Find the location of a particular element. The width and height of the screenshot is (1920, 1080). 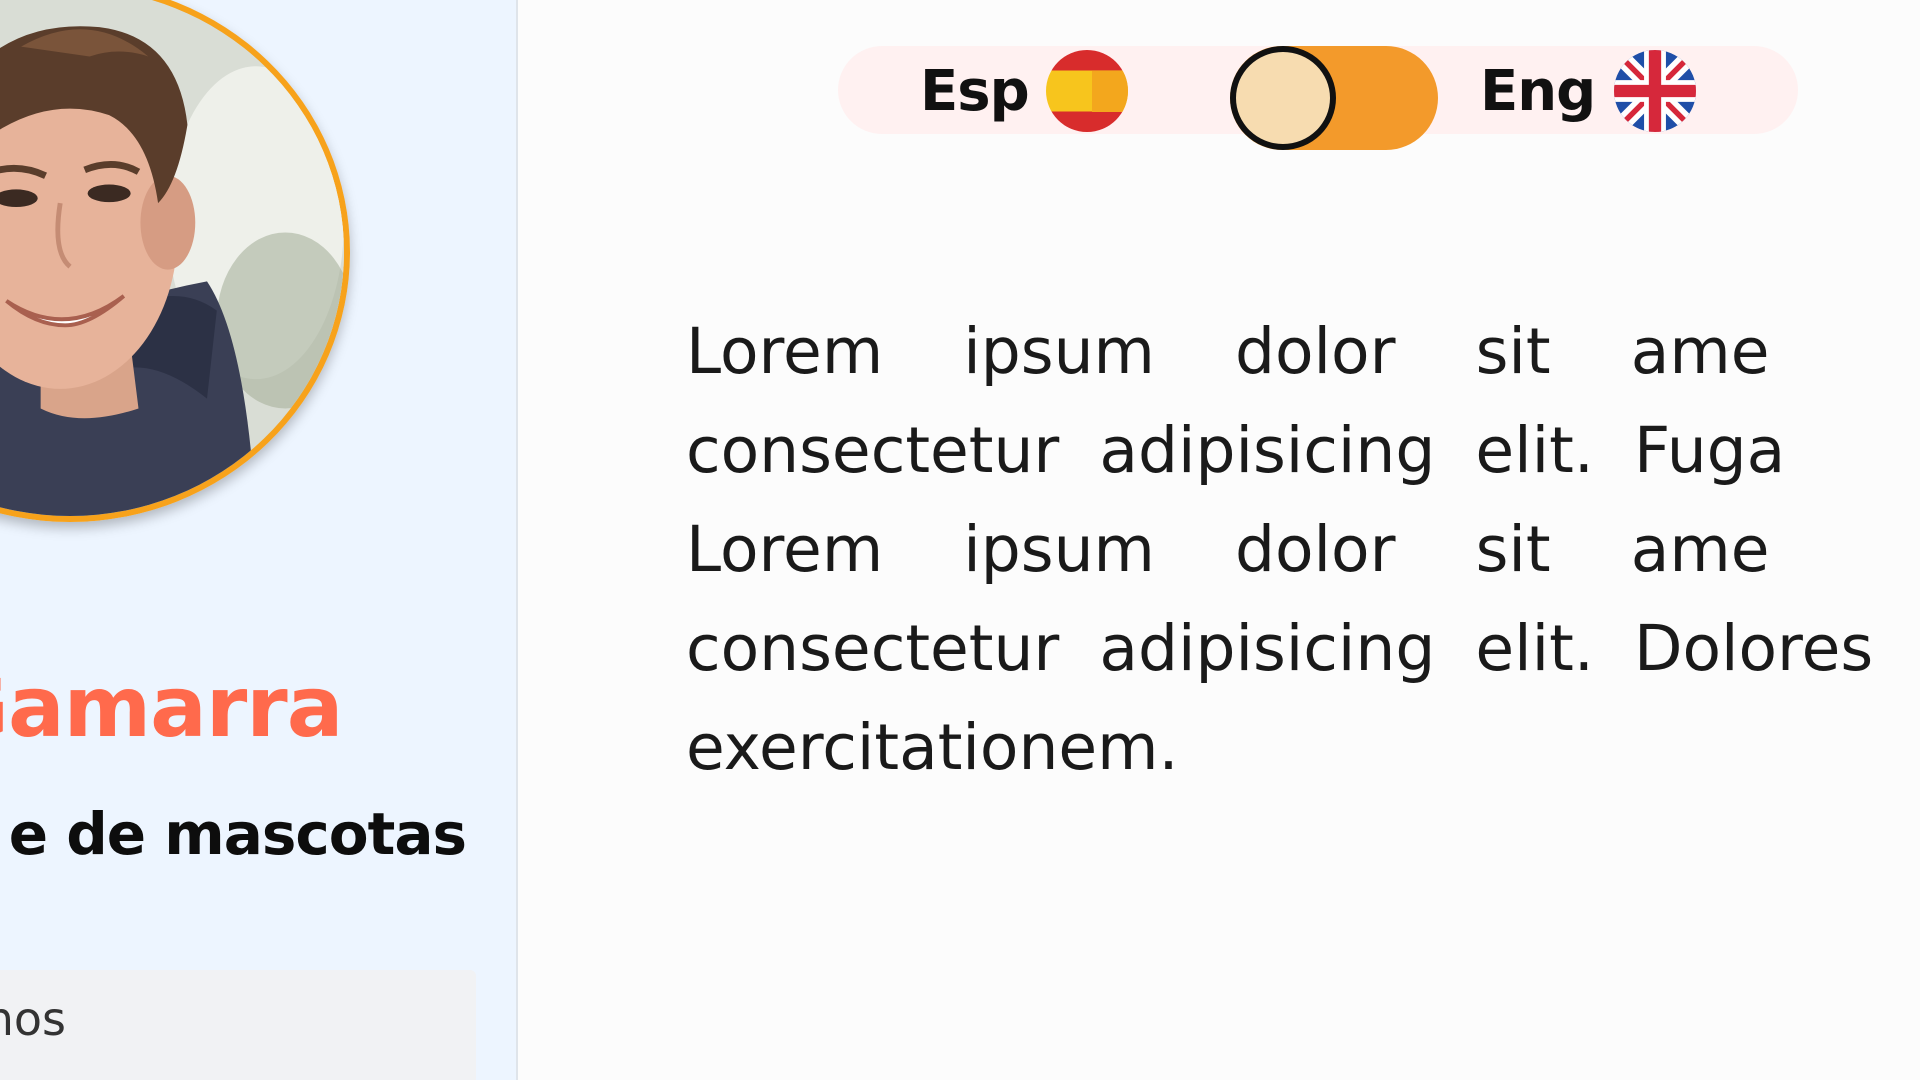

language-toggle-knob is located at coordinates (1283, 98).